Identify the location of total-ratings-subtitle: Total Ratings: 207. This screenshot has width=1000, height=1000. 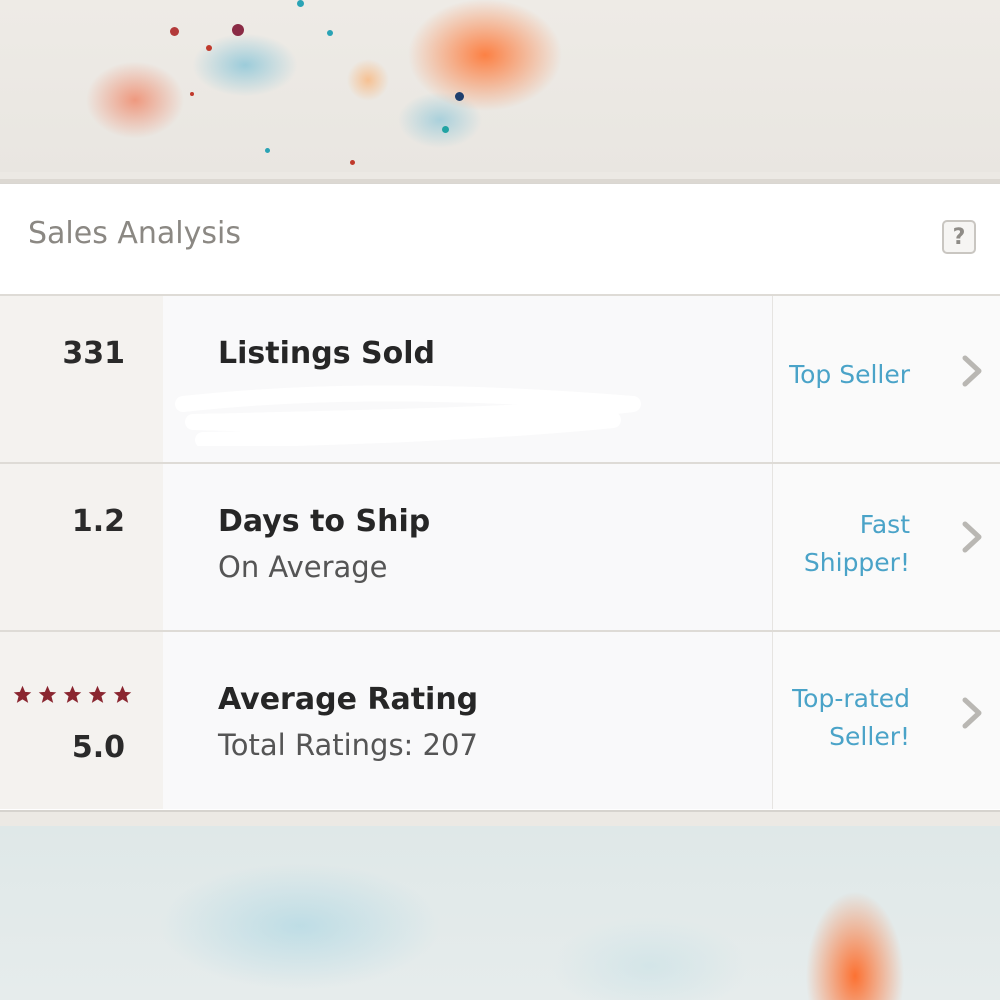
(348, 745).